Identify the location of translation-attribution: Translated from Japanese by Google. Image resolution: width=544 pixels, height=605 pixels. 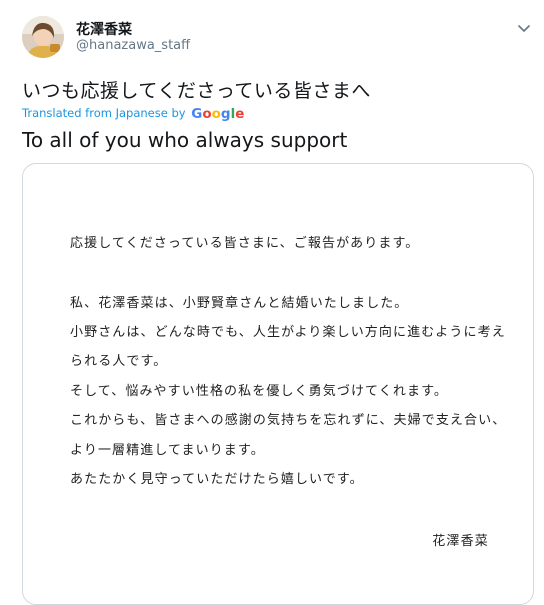
(133, 114).